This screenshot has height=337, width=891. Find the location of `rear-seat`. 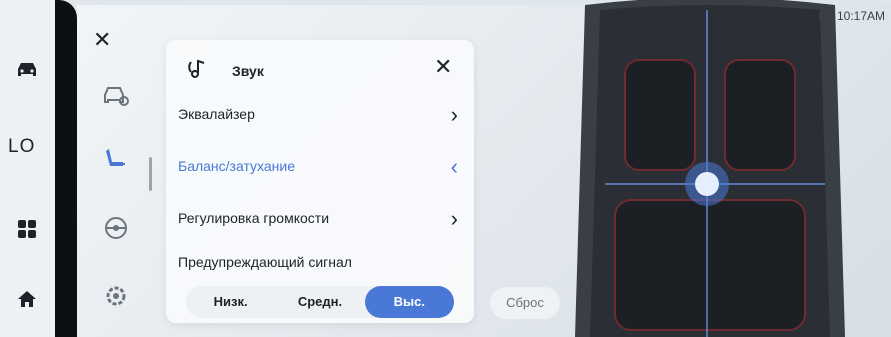

rear-seat is located at coordinates (710, 265).